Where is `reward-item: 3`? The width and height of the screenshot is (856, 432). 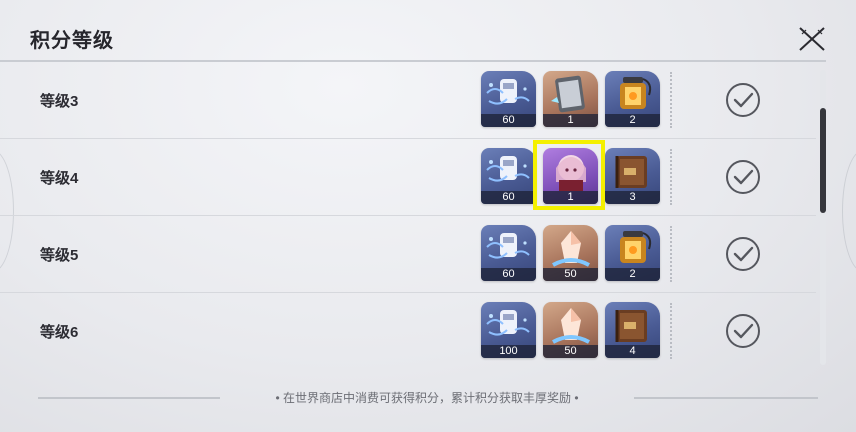 reward-item: 3 is located at coordinates (632, 176).